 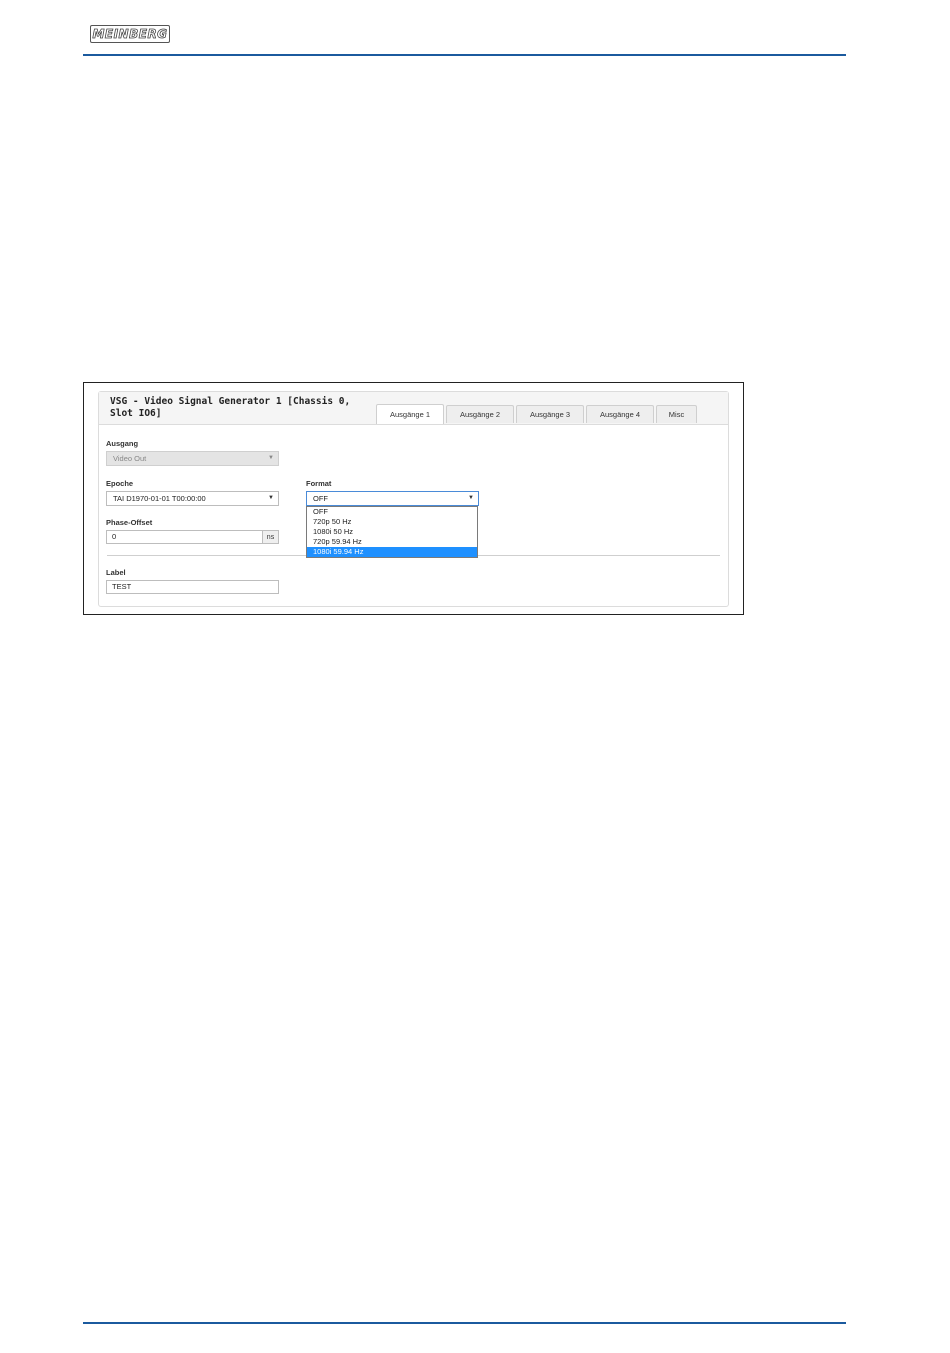 I want to click on epoche-label: Epoche, so click(x=120, y=483).